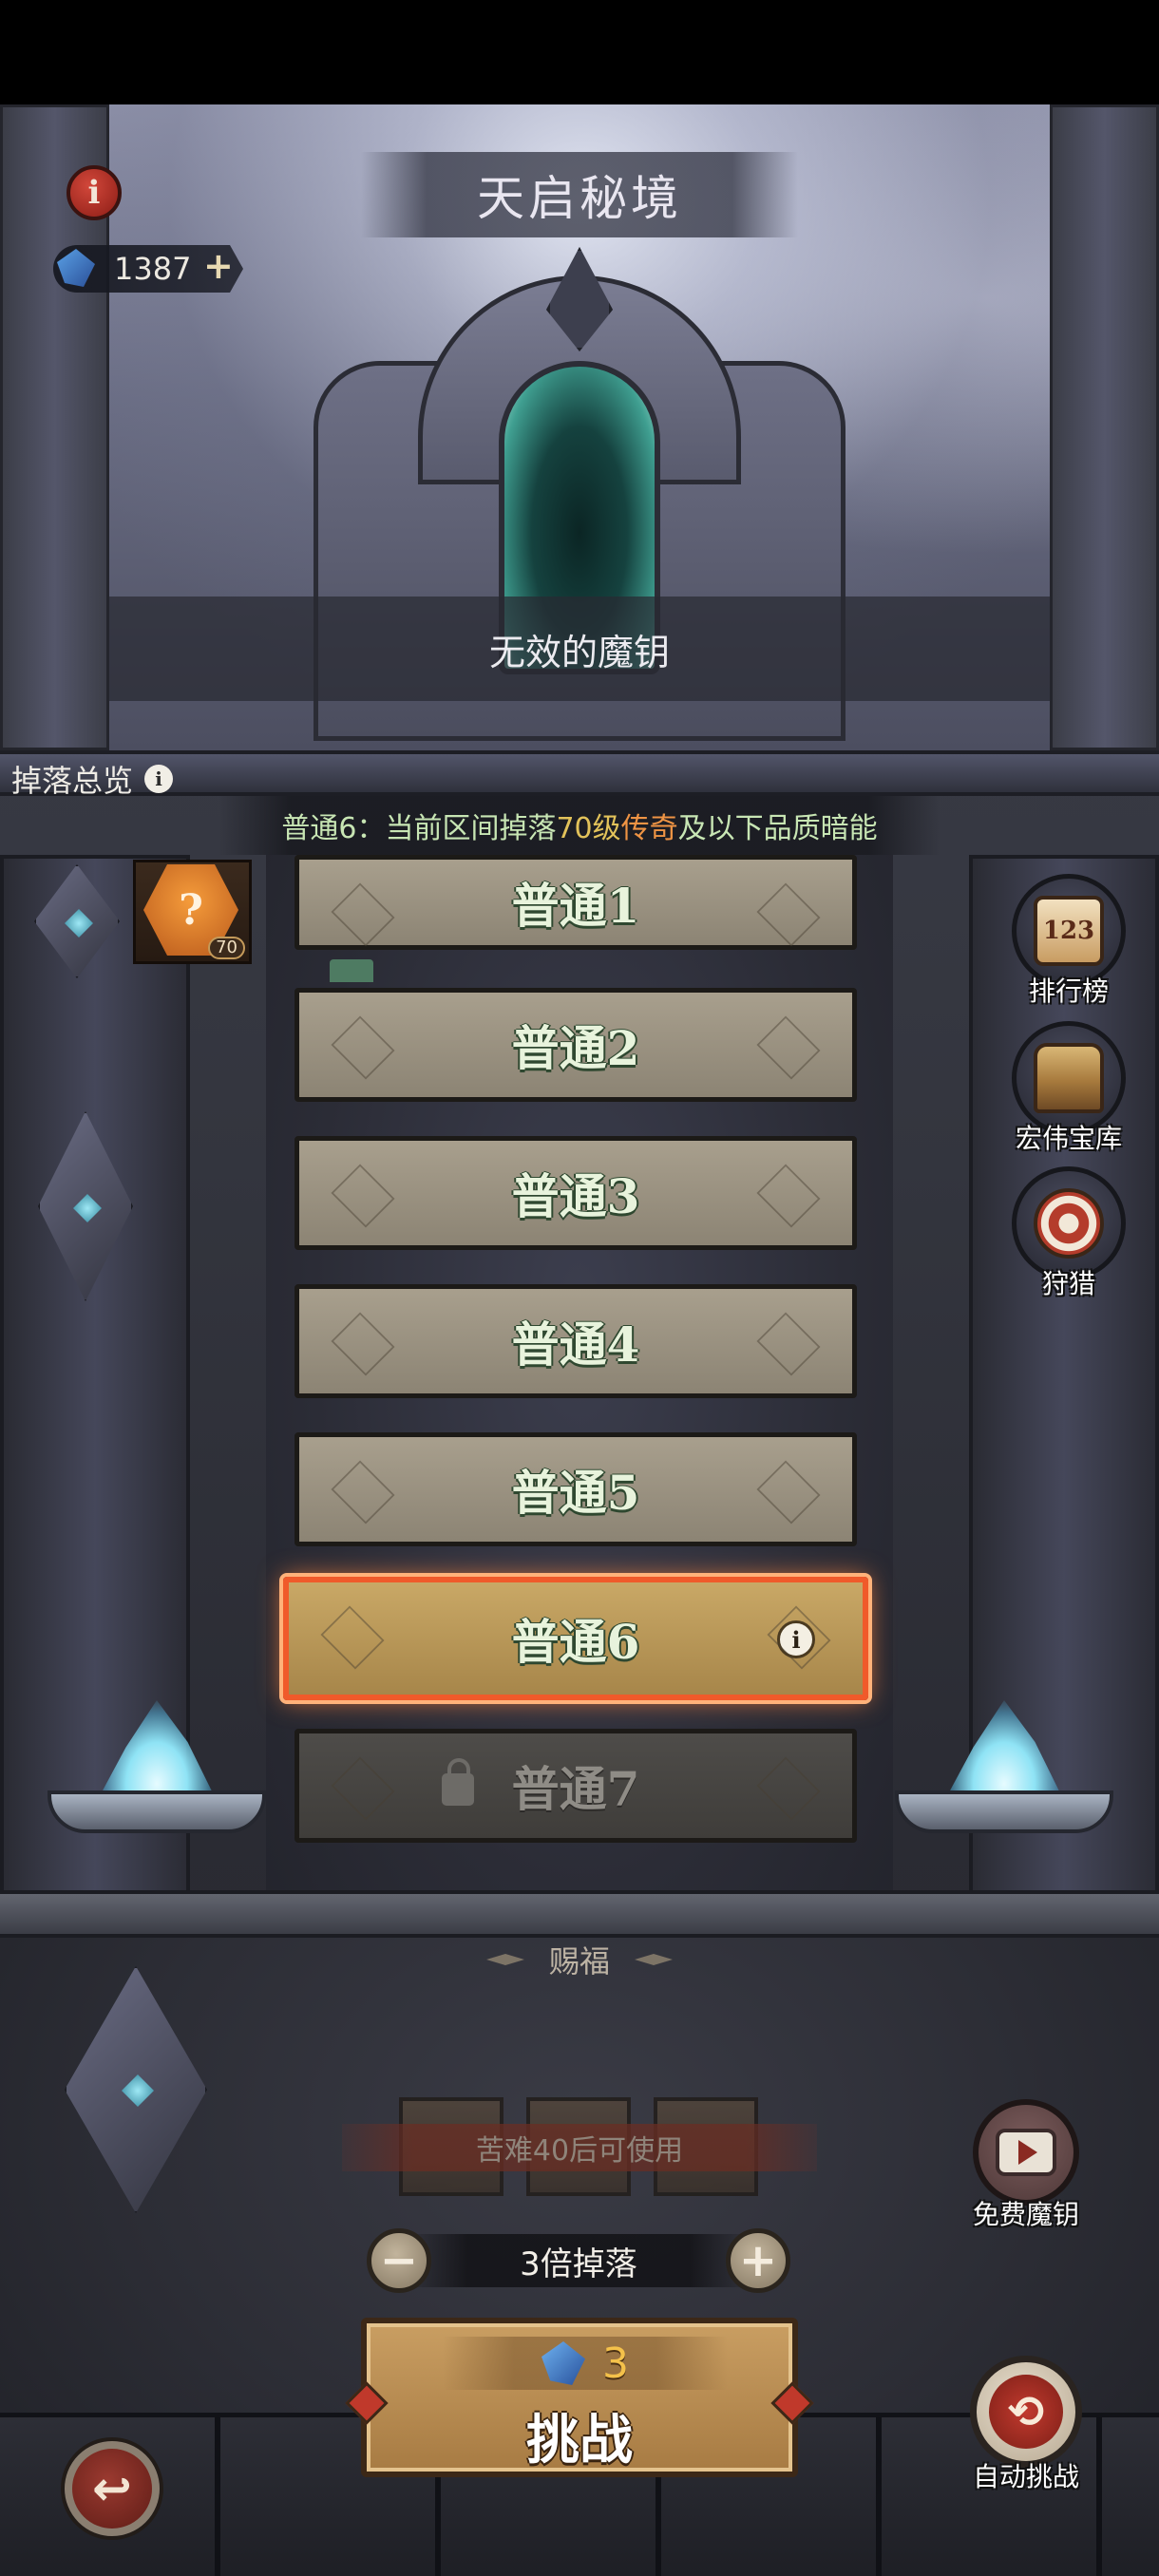 This screenshot has height=2576, width=1159. What do you see at coordinates (153, 269) in the screenshot?
I see `currency-amount: 1387` at bounding box center [153, 269].